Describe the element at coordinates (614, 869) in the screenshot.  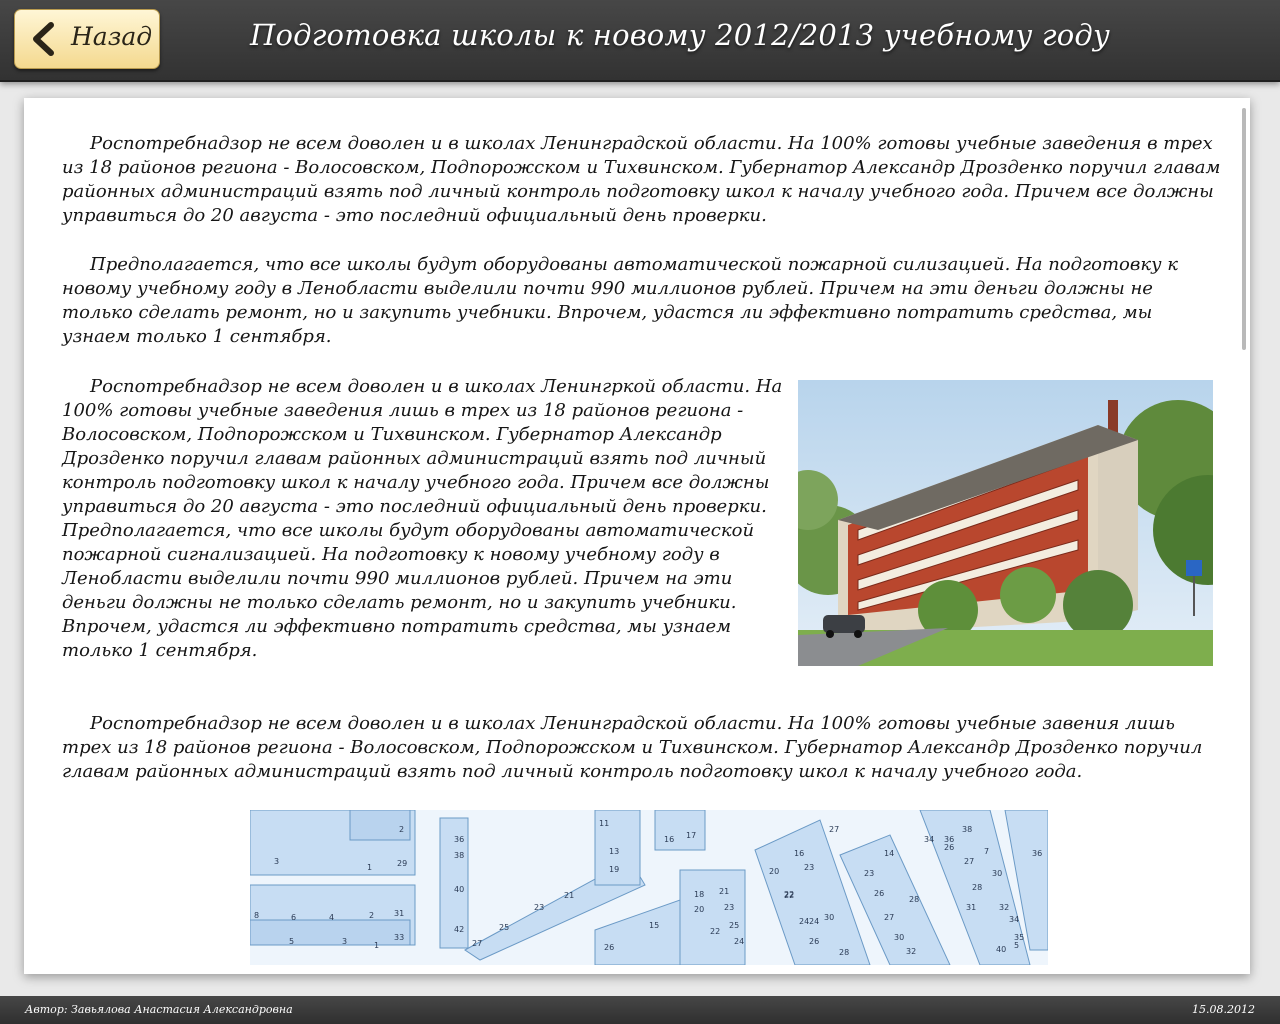
I see `map-parcel-label: 19` at that location.